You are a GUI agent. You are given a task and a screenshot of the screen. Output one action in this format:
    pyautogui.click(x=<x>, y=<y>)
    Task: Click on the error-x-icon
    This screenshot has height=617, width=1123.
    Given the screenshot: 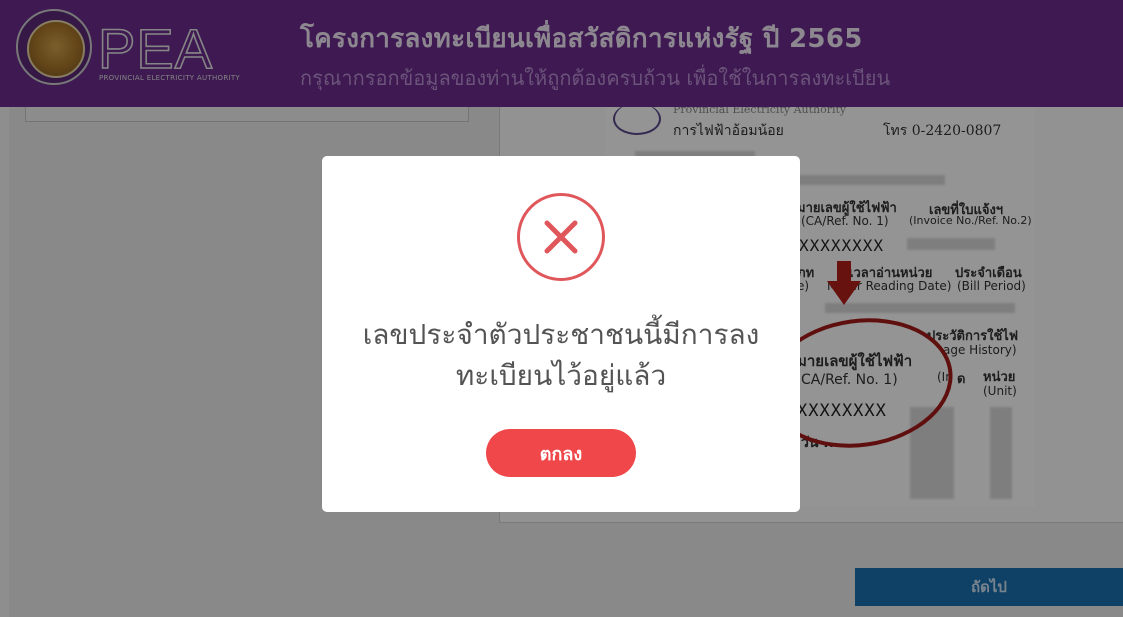 What is the action you would take?
    pyautogui.click(x=561, y=237)
    